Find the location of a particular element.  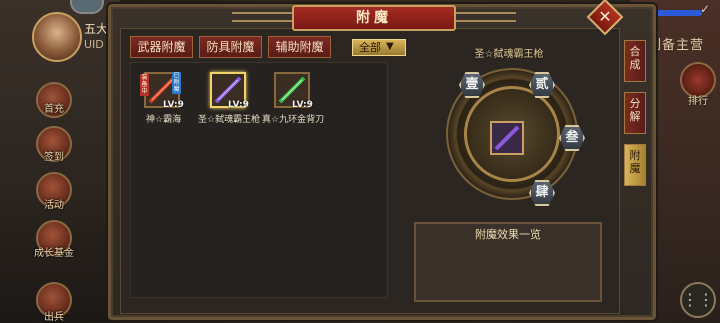

selected-weapon-title: 圣☆弑魂霸王枪 is located at coordinates (509, 54).